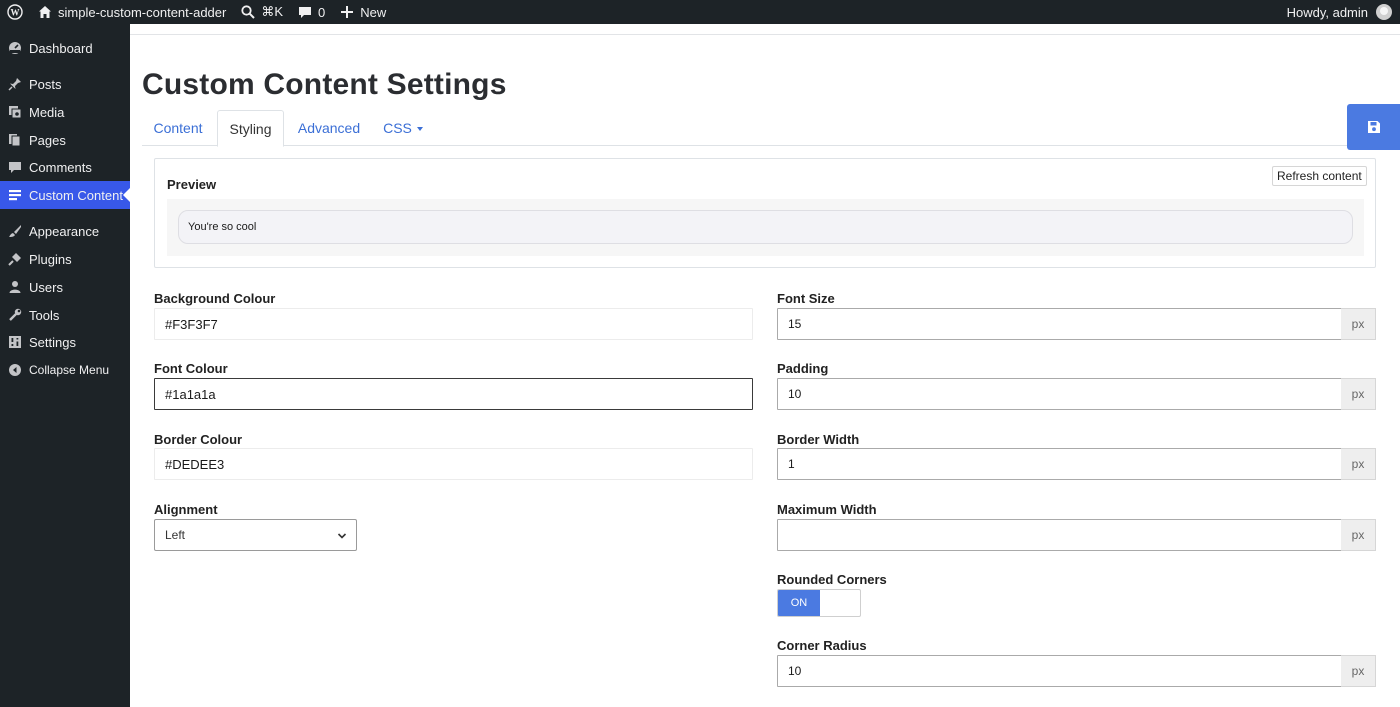 This screenshot has width=1400, height=707. What do you see at coordinates (15, 195) in the screenshot?
I see `list-icon` at bounding box center [15, 195].